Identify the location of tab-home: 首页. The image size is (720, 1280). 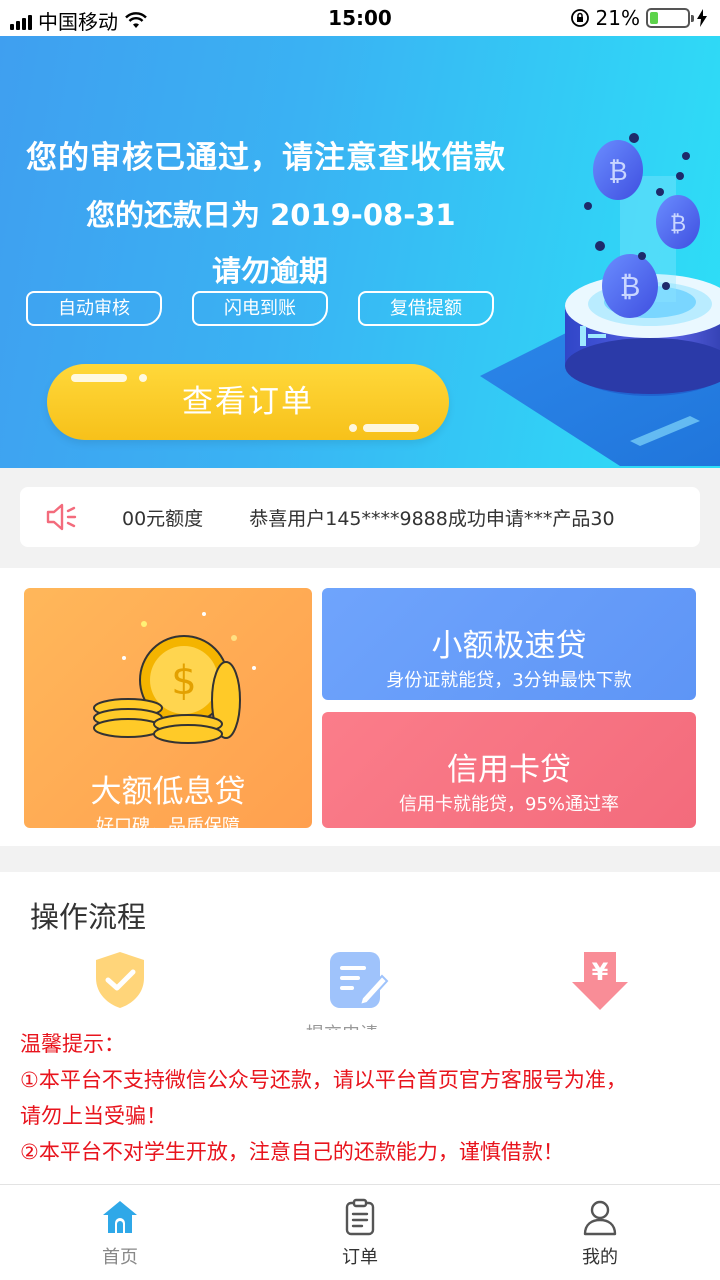
(120, 1232).